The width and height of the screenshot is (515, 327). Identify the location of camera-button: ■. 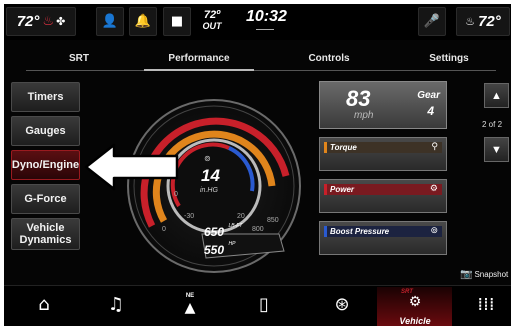
(177, 21).